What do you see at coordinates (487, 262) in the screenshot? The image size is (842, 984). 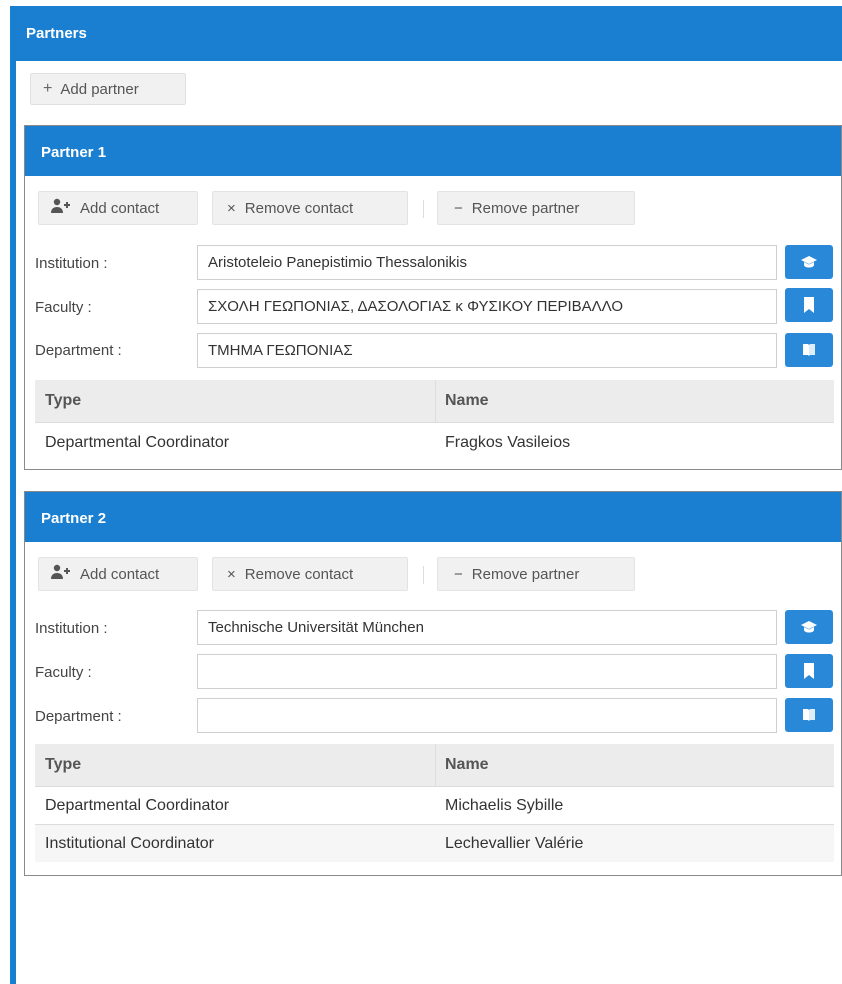 I see `institution-field: Aristoteleio Panepistimio Thessalonikis` at bounding box center [487, 262].